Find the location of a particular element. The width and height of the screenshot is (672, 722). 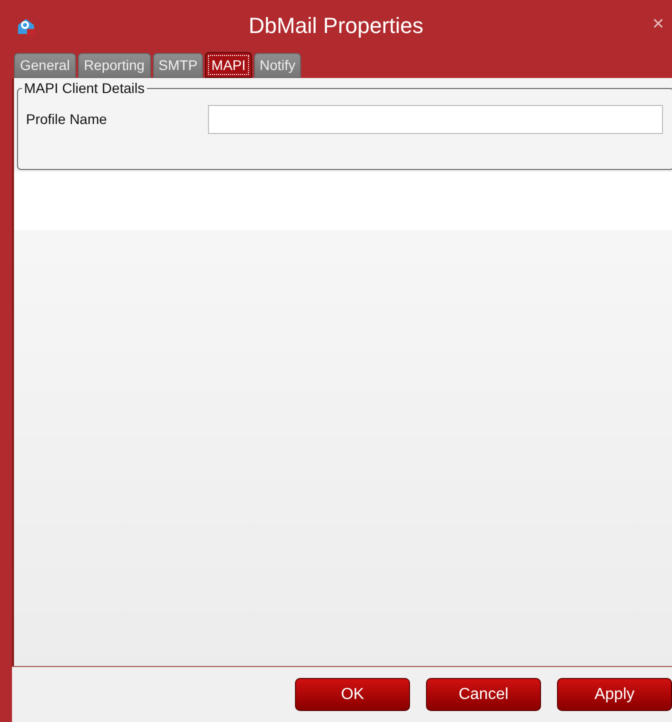

mail-app-icon is located at coordinates (26, 27).